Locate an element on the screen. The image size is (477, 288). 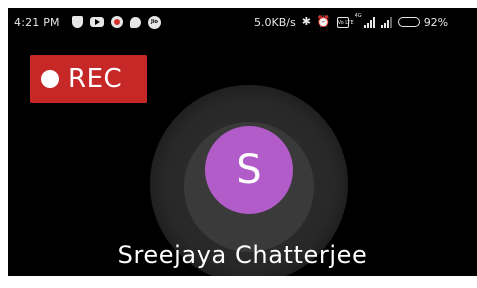
system-status-icons: 5.0KB/s ✱ ⏰ Vo LTE 4G 92% is located at coordinates (351, 22).